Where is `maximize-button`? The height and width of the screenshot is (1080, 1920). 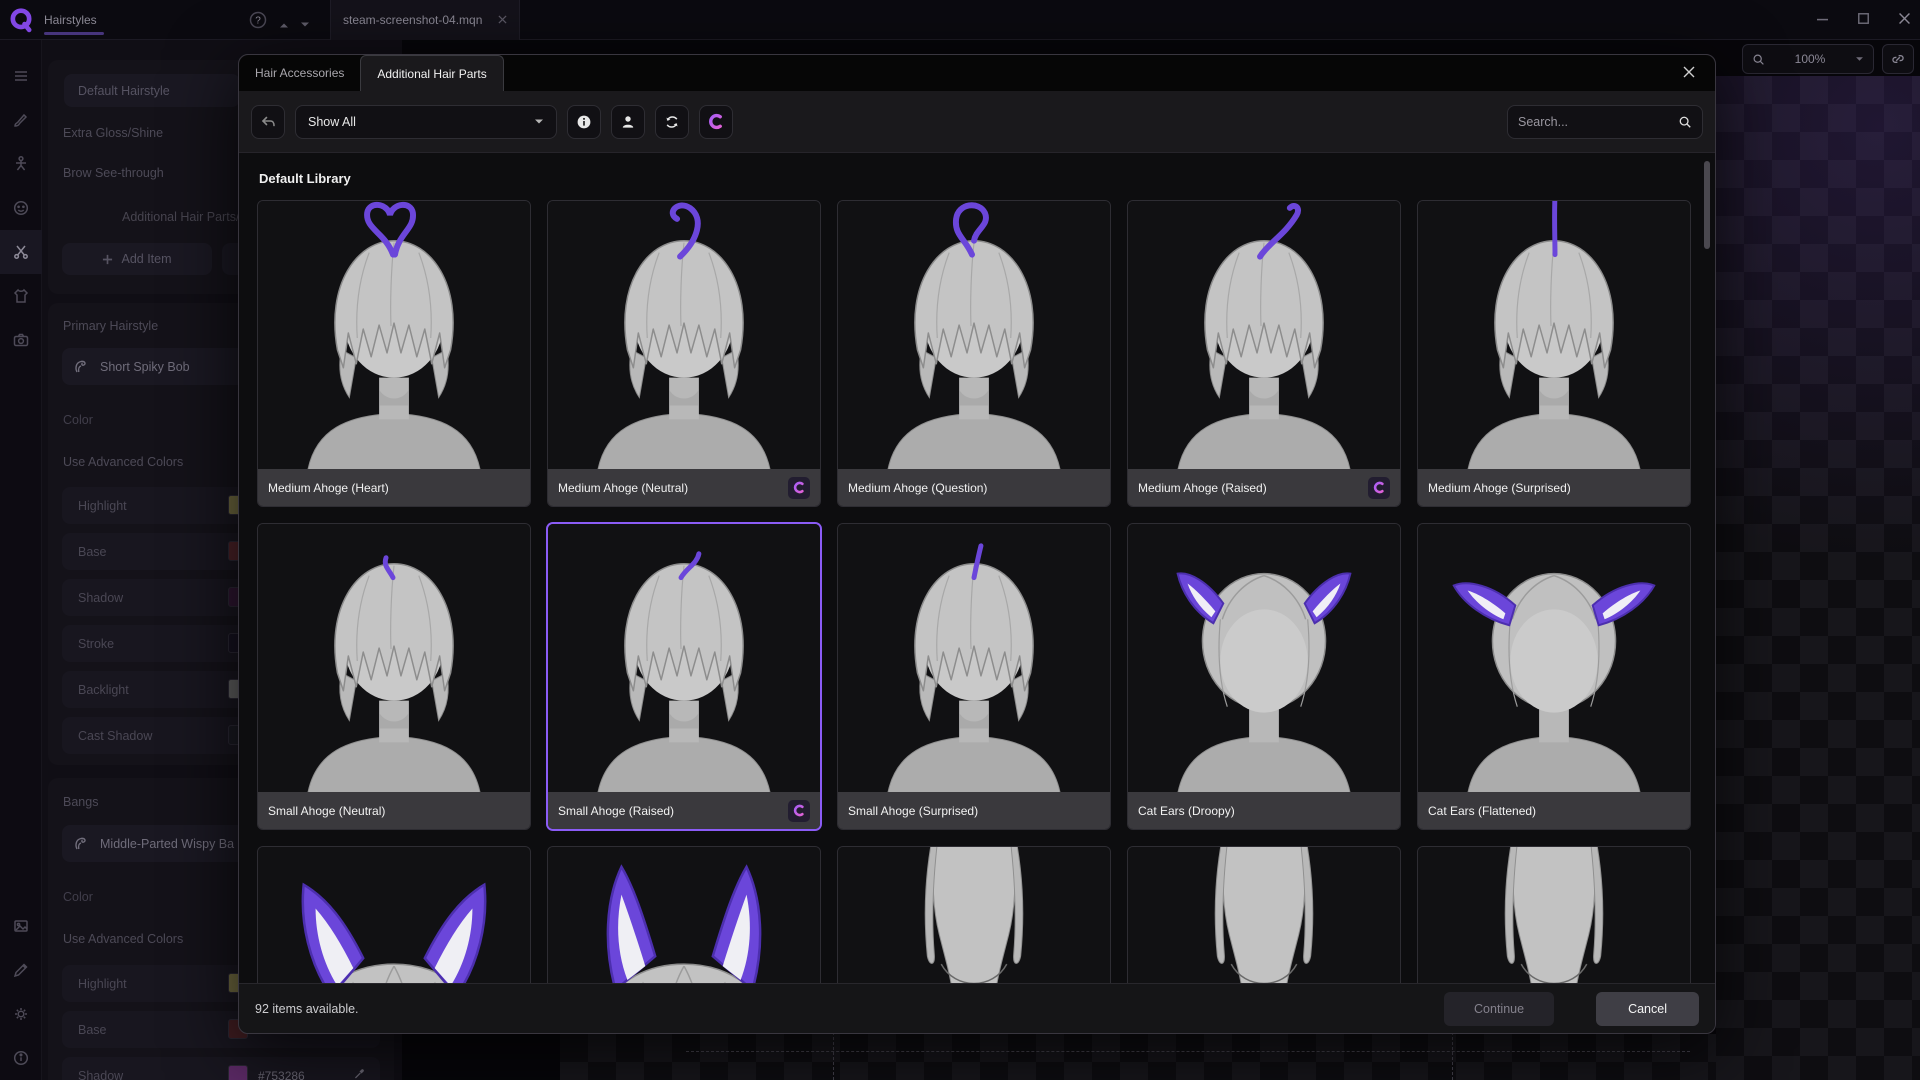
maximize-button is located at coordinates (1863, 20).